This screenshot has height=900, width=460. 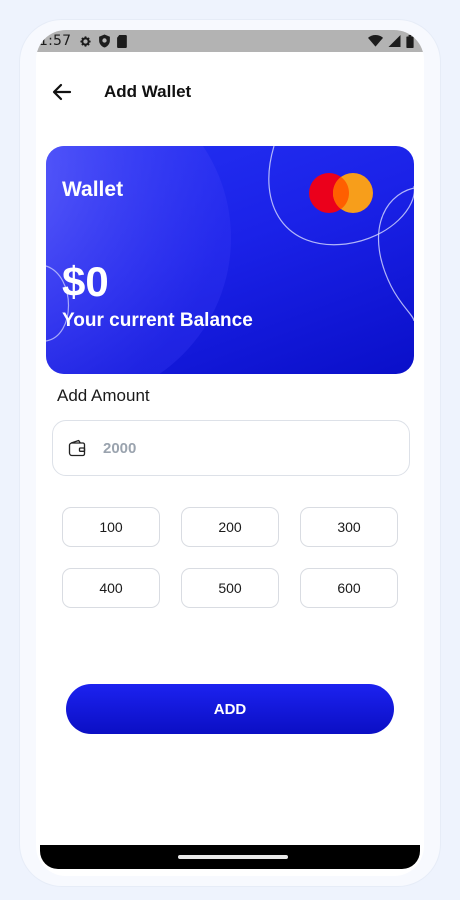 I want to click on status-bar: 1:57, so click(x=230, y=41).